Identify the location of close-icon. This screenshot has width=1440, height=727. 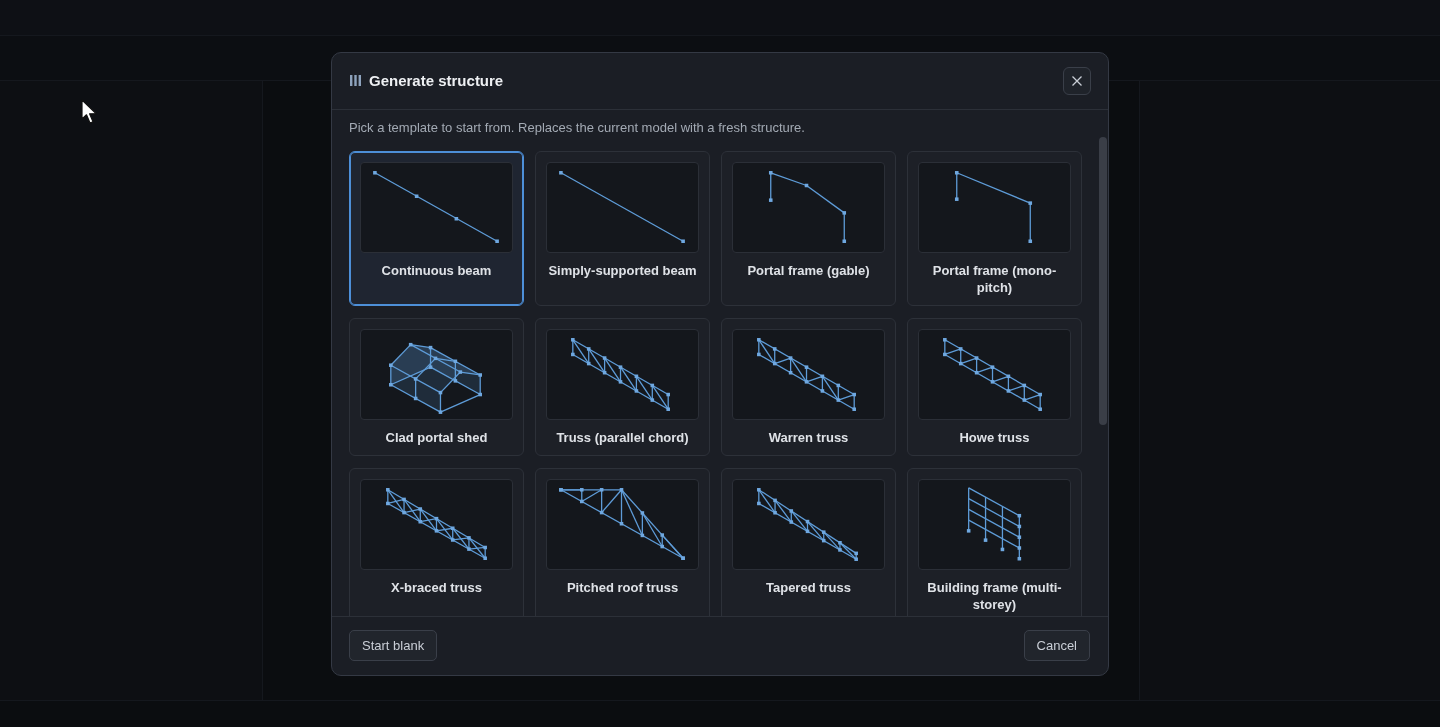
(1077, 80).